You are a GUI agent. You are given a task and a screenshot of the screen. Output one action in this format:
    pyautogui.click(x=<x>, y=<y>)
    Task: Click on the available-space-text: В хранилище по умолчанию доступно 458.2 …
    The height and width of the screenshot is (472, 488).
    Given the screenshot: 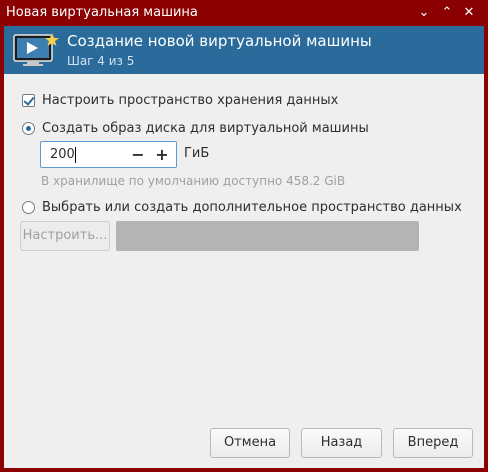 What is the action you would take?
    pyautogui.click(x=193, y=181)
    